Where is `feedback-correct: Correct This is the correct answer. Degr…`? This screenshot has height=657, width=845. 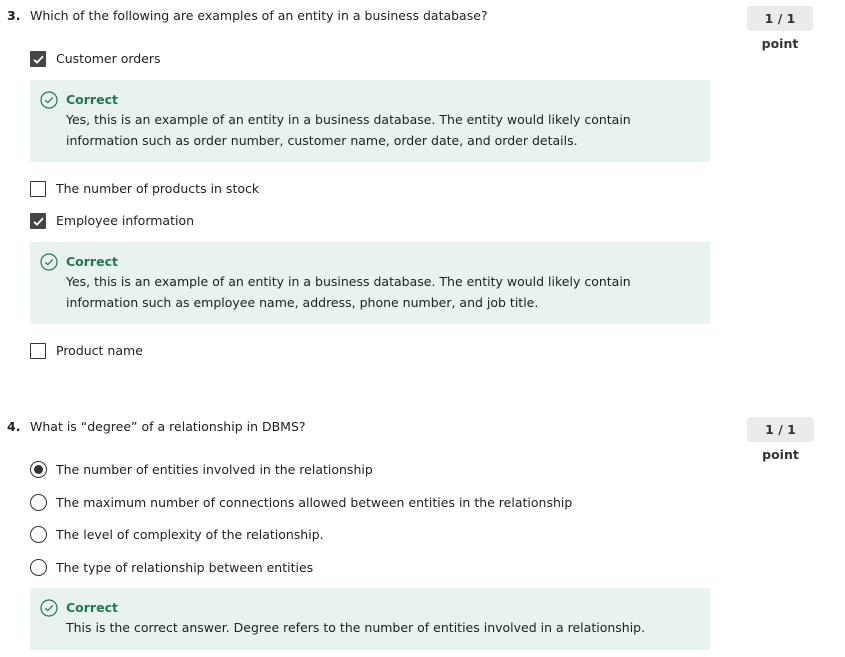
feedback-correct: Correct This is the correct answer. Degr… is located at coordinates (370, 619).